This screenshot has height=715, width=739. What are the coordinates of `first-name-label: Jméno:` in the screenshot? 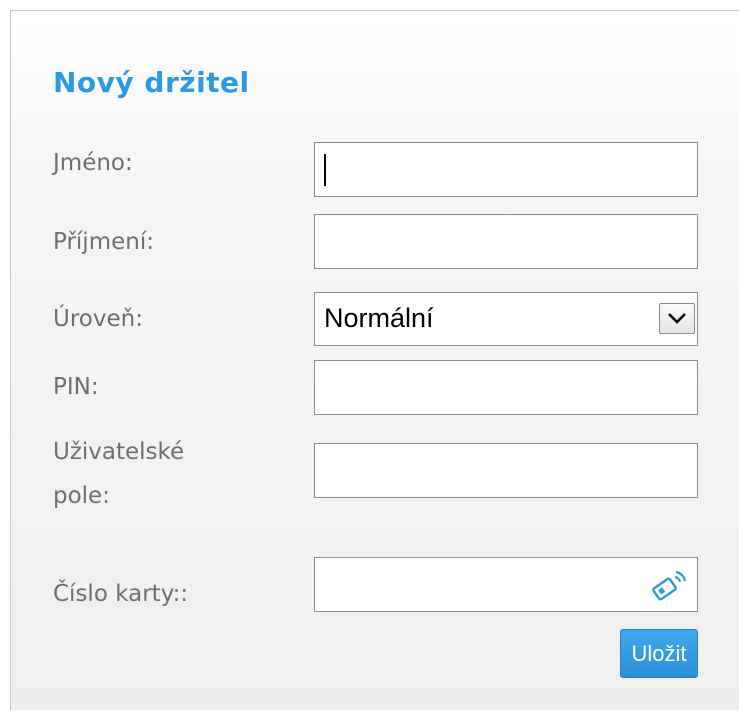 It's located at (93, 163).